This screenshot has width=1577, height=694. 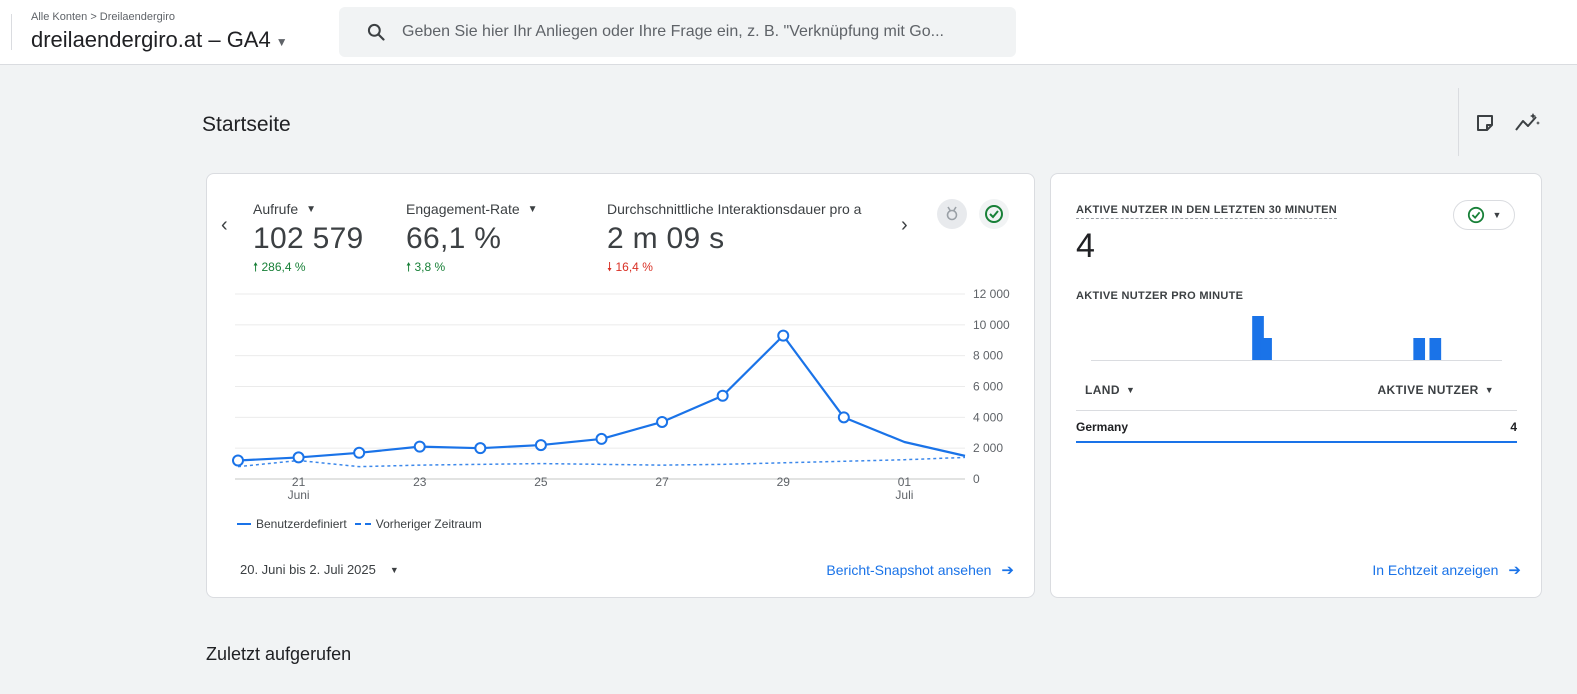 I want to click on x-tick-label: 25, so click(x=541, y=482).